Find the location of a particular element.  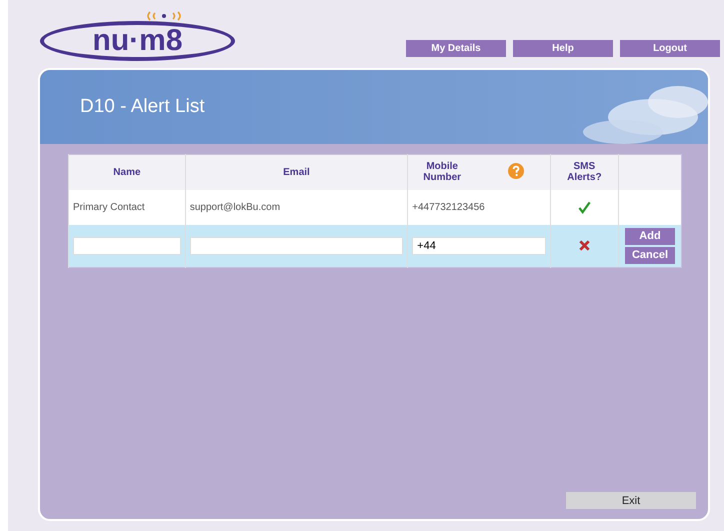

cancel-button: Cancel is located at coordinates (650, 255).